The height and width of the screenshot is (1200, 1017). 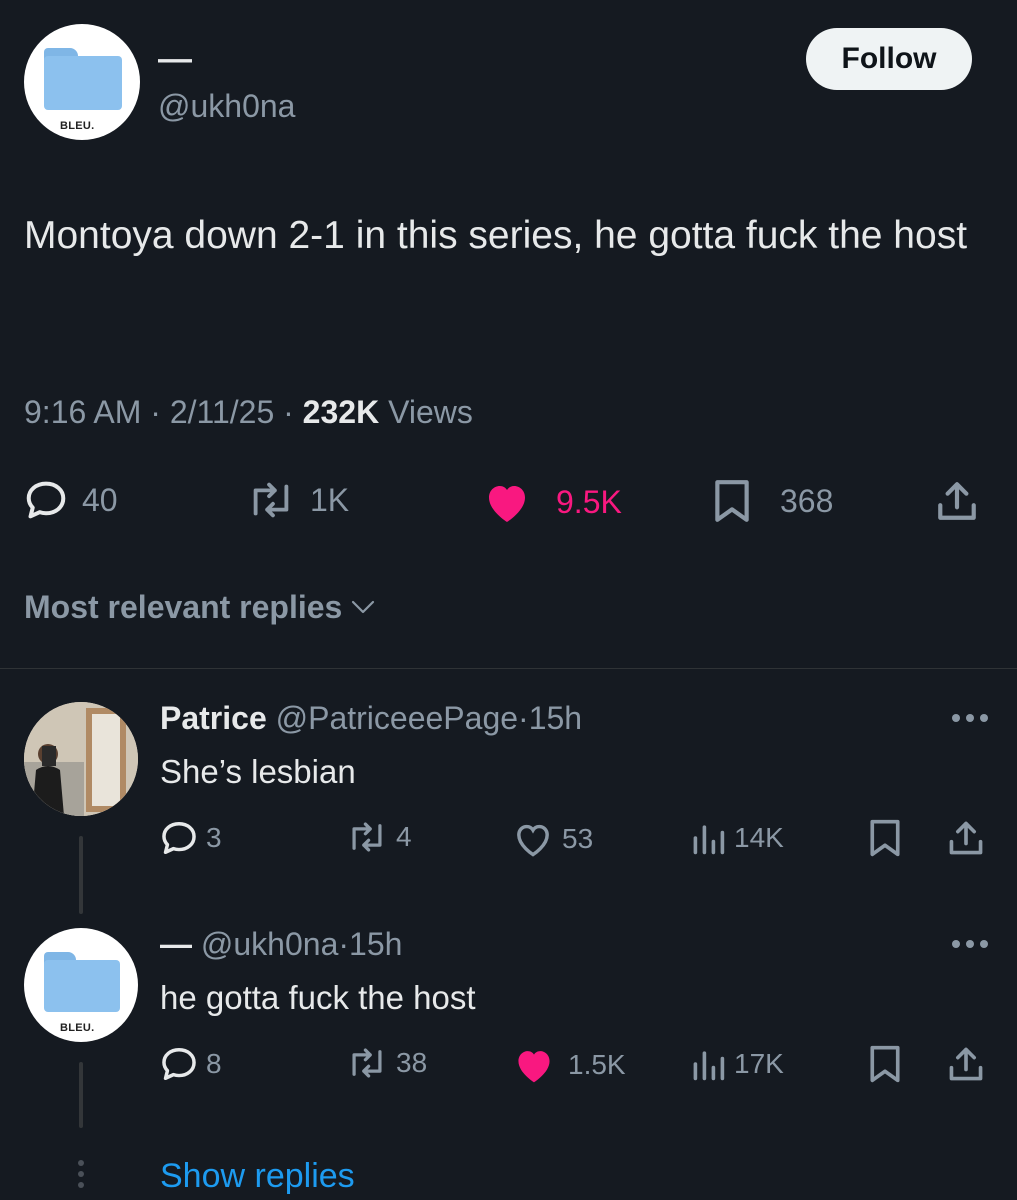 I want to click on reply-avatar, so click(x=81, y=759).